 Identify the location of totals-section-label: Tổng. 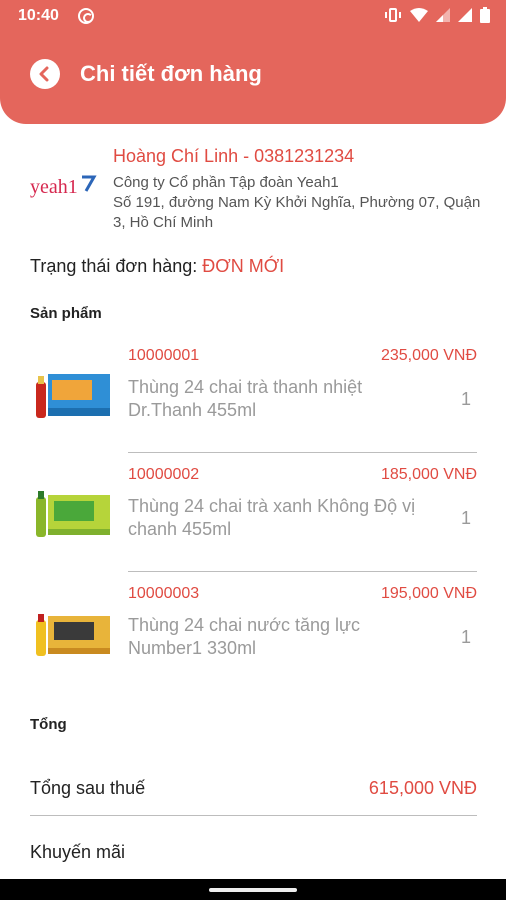
(48, 724).